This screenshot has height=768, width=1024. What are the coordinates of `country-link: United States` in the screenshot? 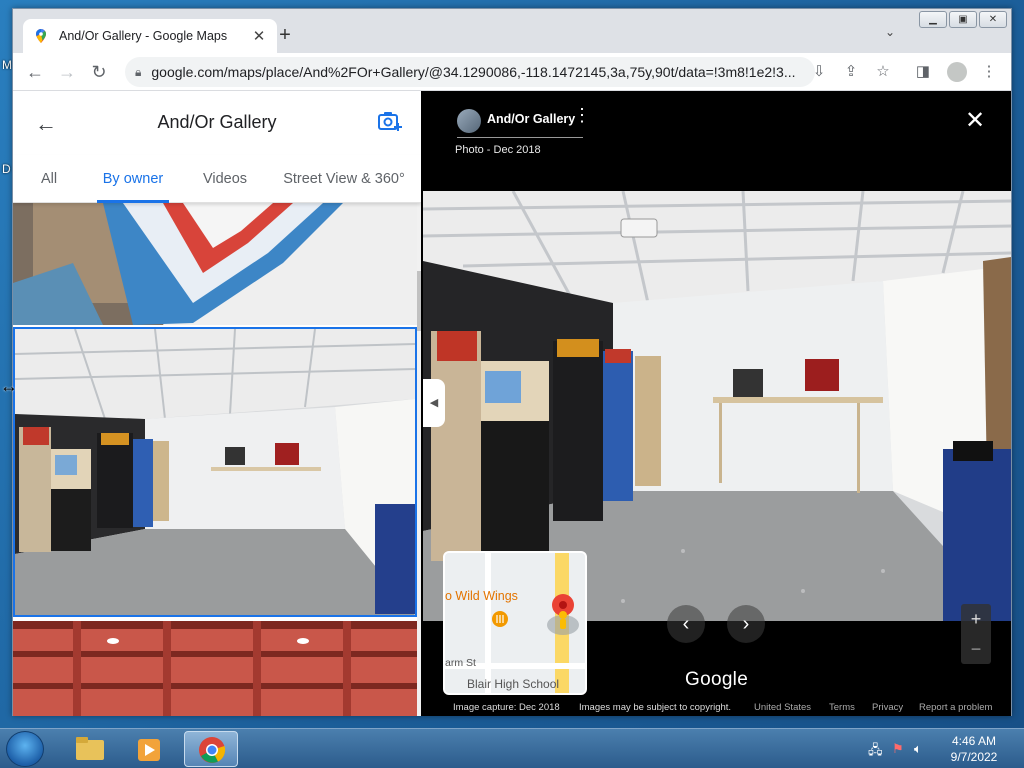 It's located at (782, 707).